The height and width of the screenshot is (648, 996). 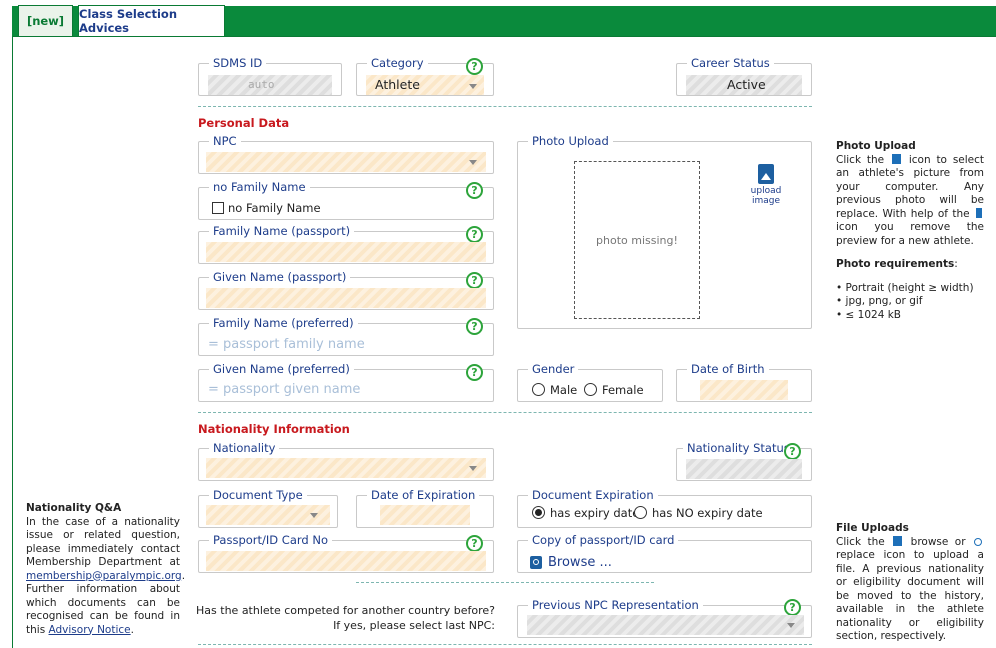 I want to click on personal-data-title: Personal Data, so click(x=244, y=123).